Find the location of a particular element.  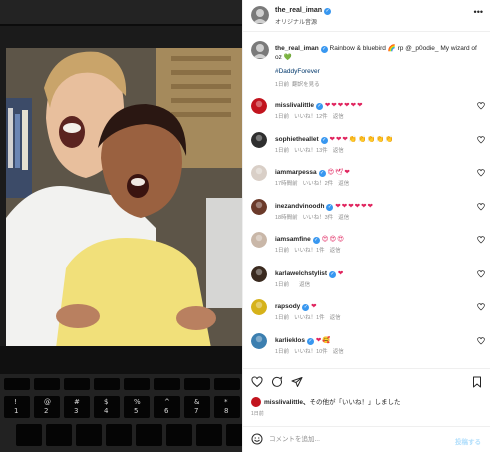

post-comment-button: 投稿する is located at coordinates (468, 441).